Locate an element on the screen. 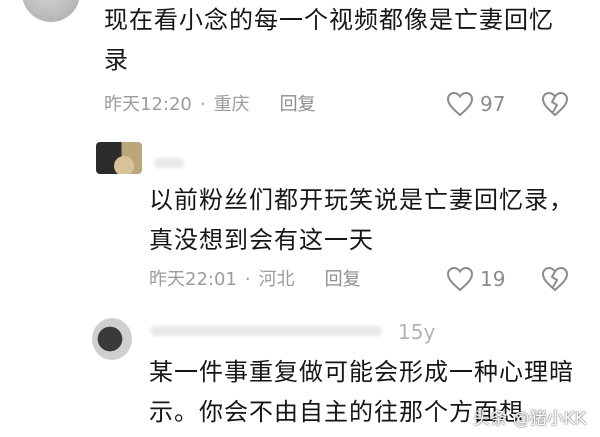 Image resolution: width=600 pixels, height=437 pixels. watermark: 头条 @猪小KK is located at coordinates (529, 419).